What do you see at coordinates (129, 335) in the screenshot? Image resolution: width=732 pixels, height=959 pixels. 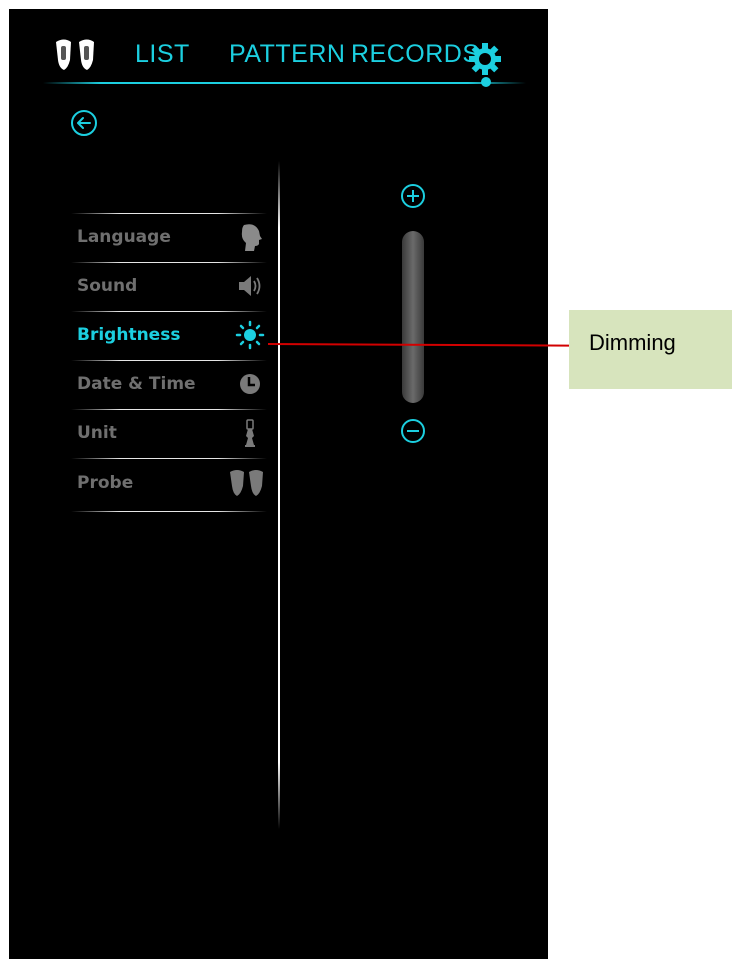 I see `menu-item-label: Brightness` at bounding box center [129, 335].